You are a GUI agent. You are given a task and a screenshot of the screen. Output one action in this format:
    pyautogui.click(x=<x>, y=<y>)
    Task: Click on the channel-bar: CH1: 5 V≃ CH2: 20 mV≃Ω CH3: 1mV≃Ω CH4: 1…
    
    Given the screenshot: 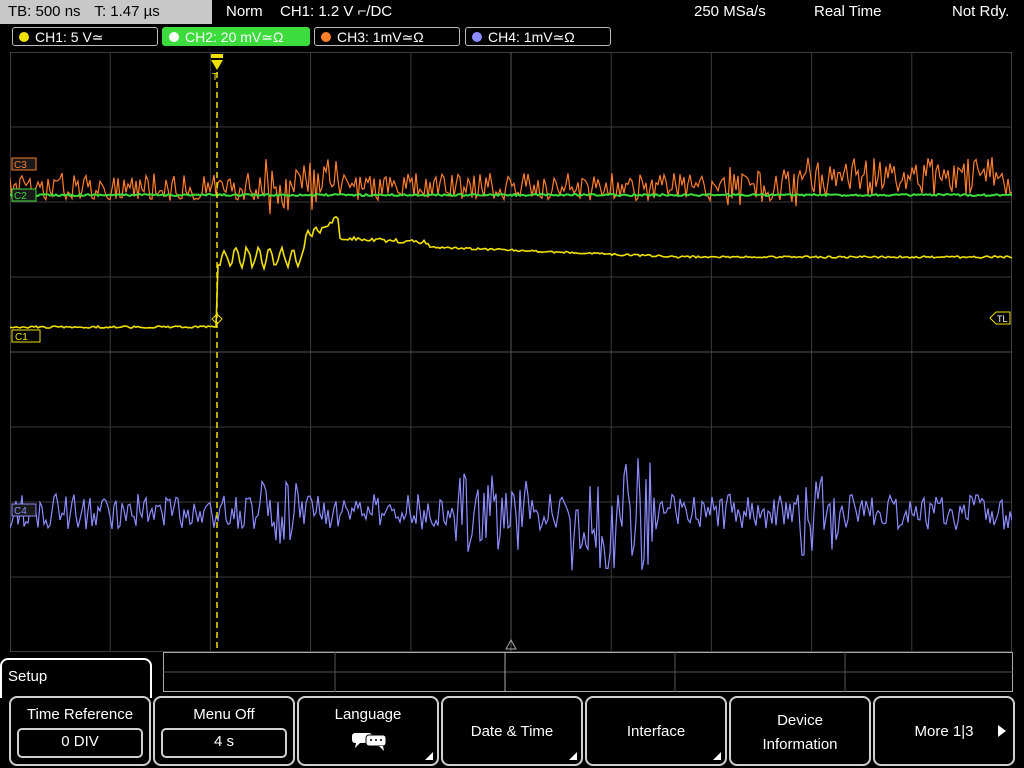 What is the action you would take?
    pyautogui.click(x=512, y=37)
    